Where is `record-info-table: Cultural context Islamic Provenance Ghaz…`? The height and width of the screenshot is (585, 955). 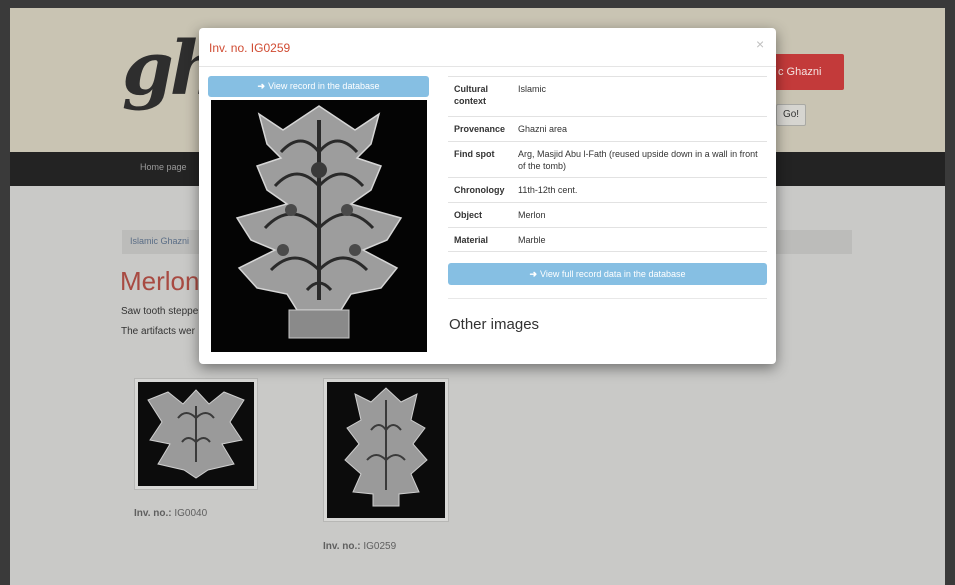
record-info-table: Cultural context Islamic Provenance Ghaz… is located at coordinates (607, 164).